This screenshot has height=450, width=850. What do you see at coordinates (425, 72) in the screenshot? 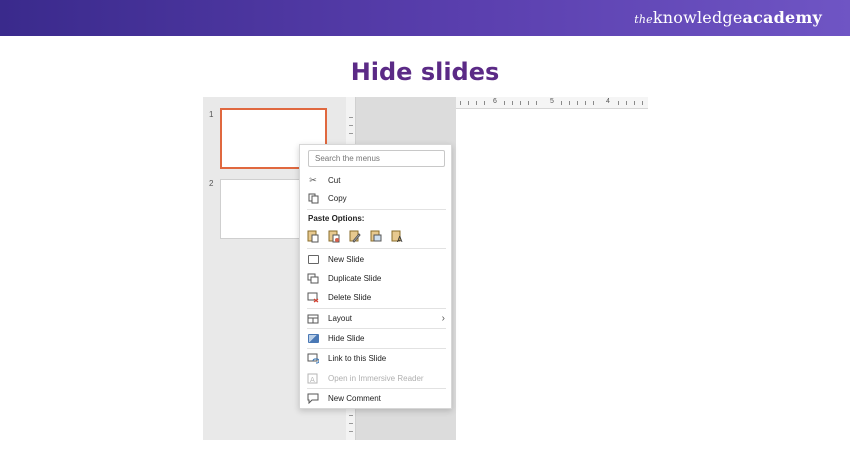
I see `page-title: Hide slides` at bounding box center [425, 72].